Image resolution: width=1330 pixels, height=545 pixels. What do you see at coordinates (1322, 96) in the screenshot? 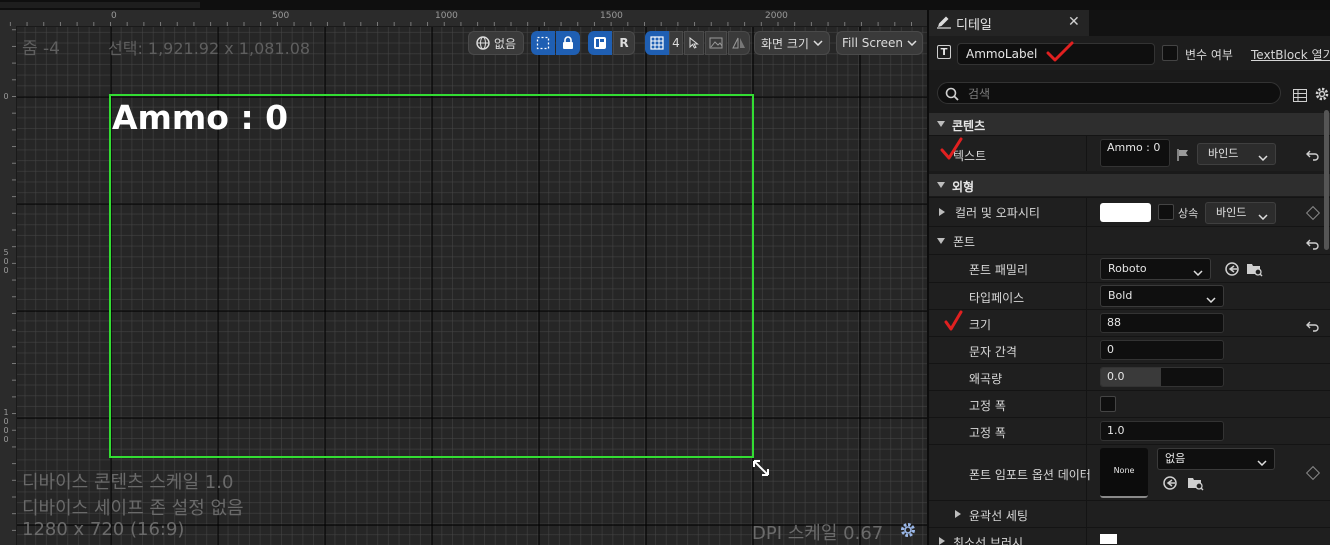
I see `settings-gear-icon` at bounding box center [1322, 96].